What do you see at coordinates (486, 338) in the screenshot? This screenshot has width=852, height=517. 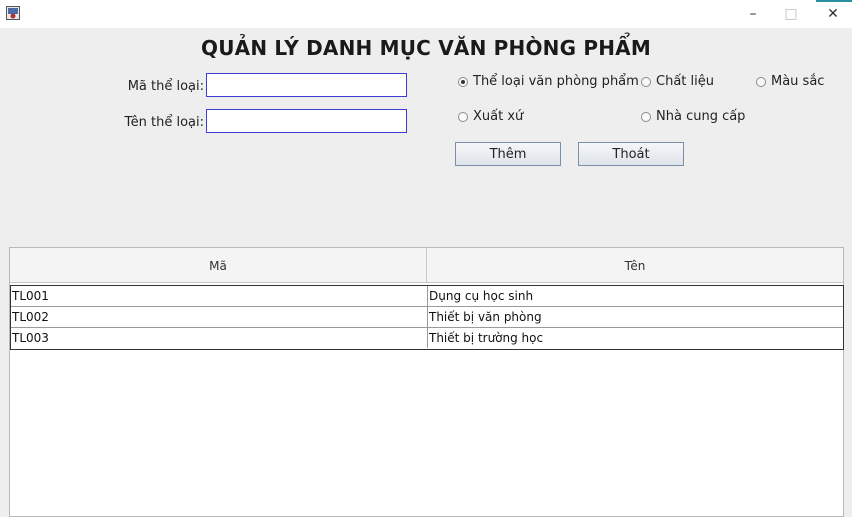 I see `cell-name: Thiết bị trường học` at bounding box center [486, 338].